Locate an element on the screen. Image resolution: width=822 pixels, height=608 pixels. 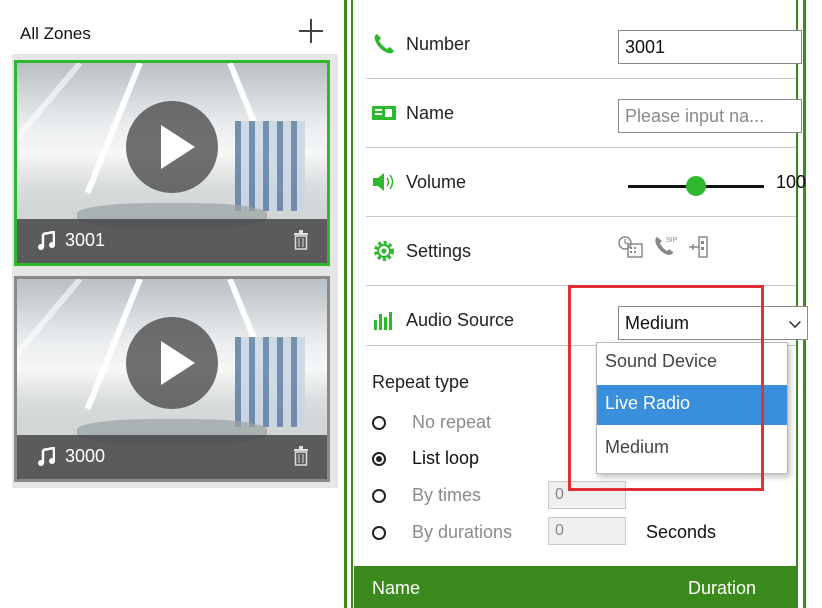
gear-icon is located at coordinates (384, 251).